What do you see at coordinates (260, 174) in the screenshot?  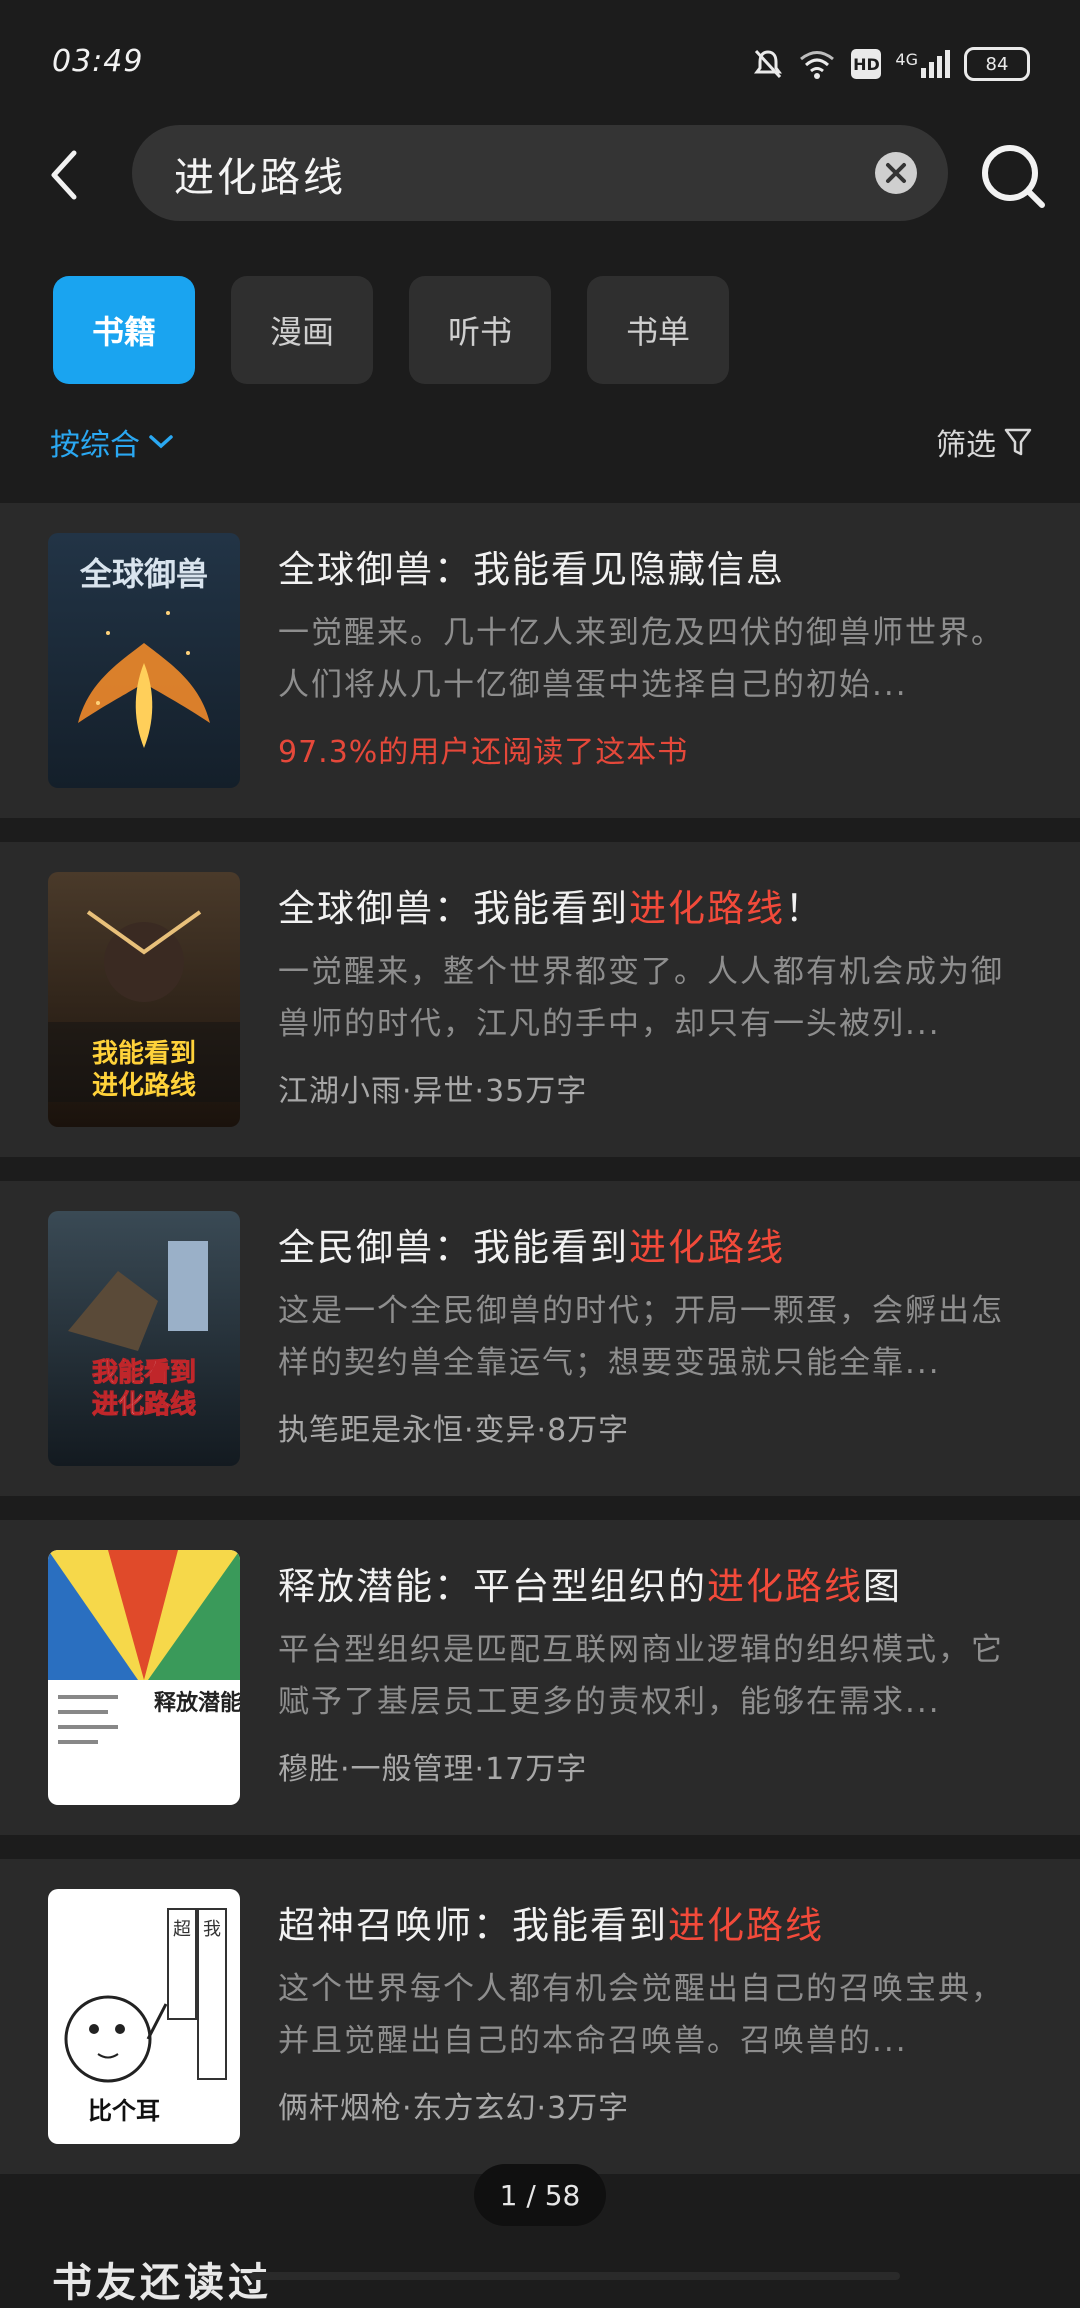 I see `search-query: 进化路线` at bounding box center [260, 174].